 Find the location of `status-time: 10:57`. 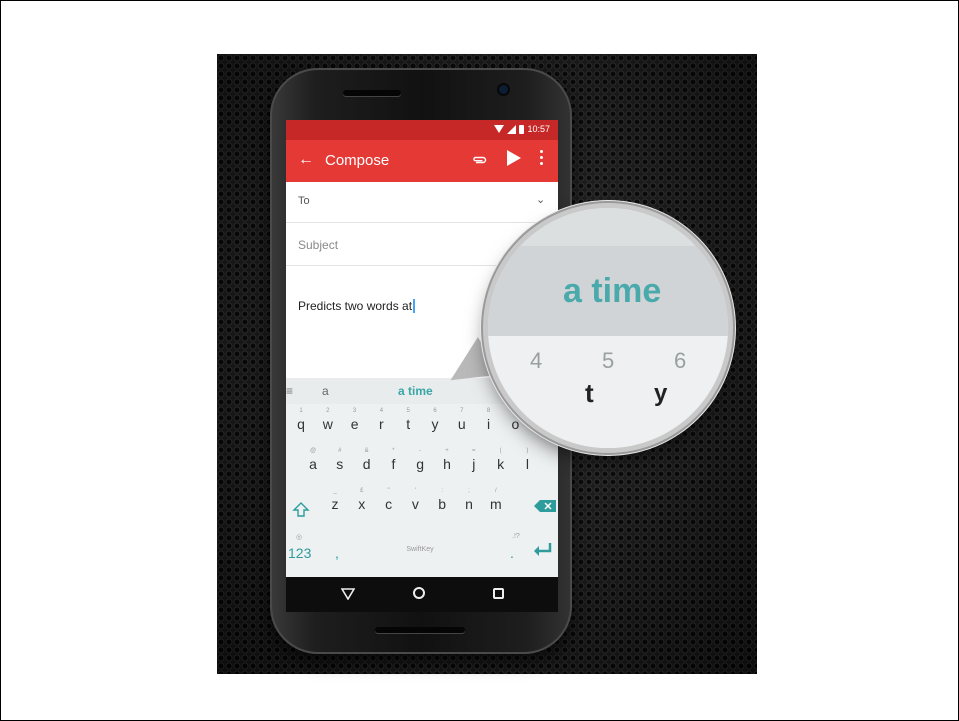

status-time: 10:57 is located at coordinates (538, 129).